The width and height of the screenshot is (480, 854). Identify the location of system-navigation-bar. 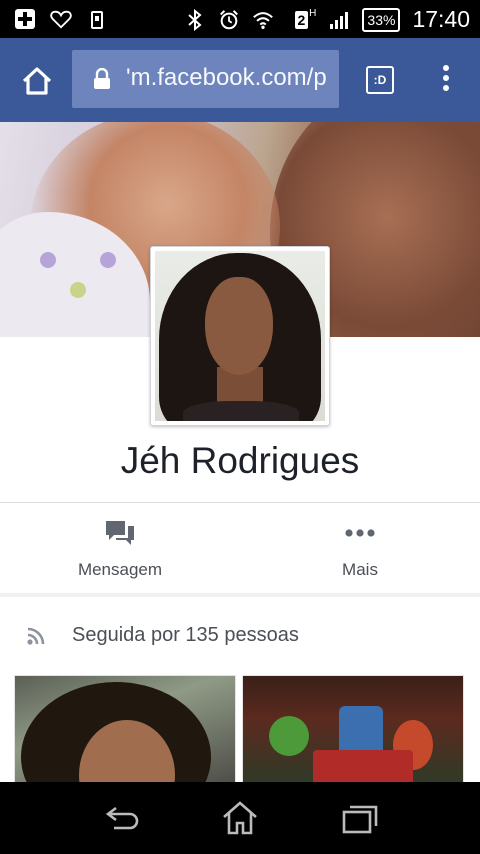
(240, 818).